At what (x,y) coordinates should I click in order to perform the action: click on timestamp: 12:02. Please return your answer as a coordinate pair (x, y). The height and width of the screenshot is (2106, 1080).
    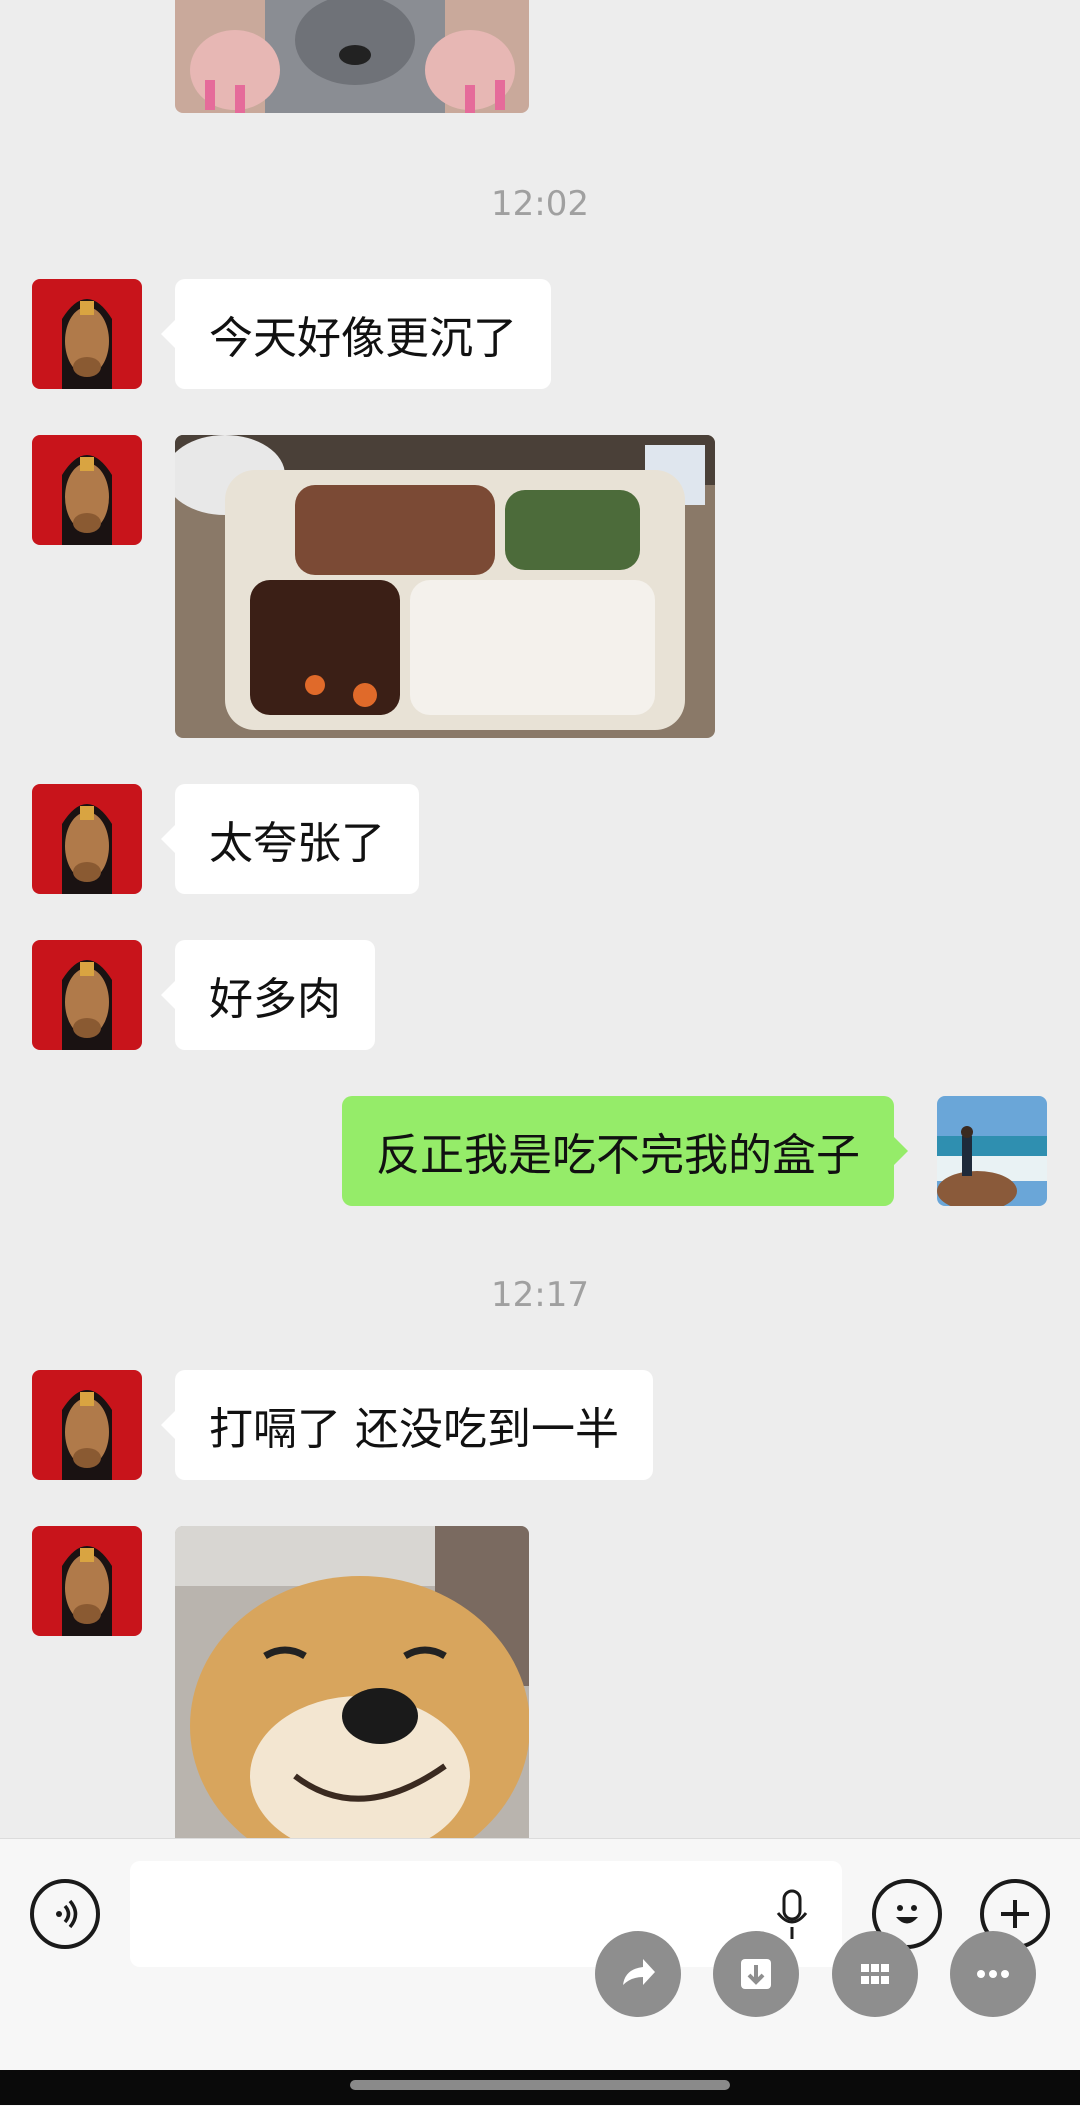
    Looking at the image, I should click on (540, 204).